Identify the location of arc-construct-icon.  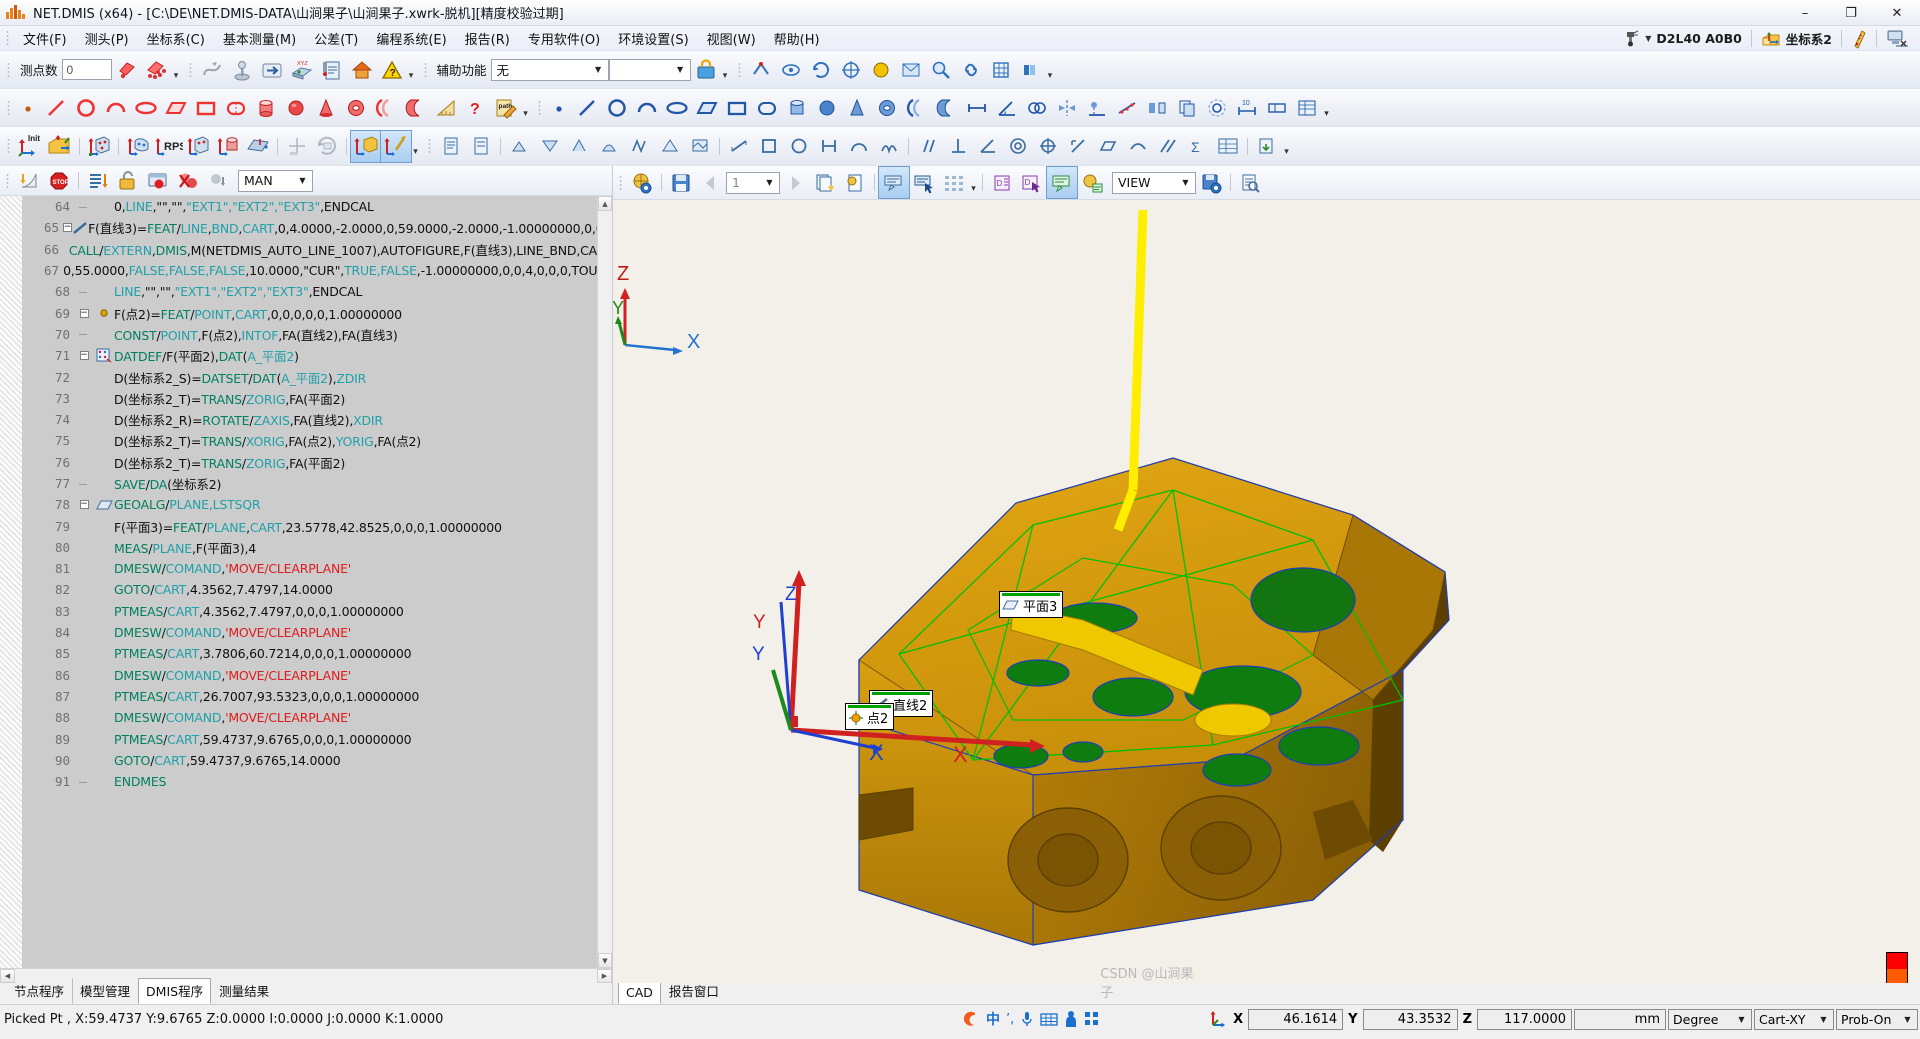
(647, 107).